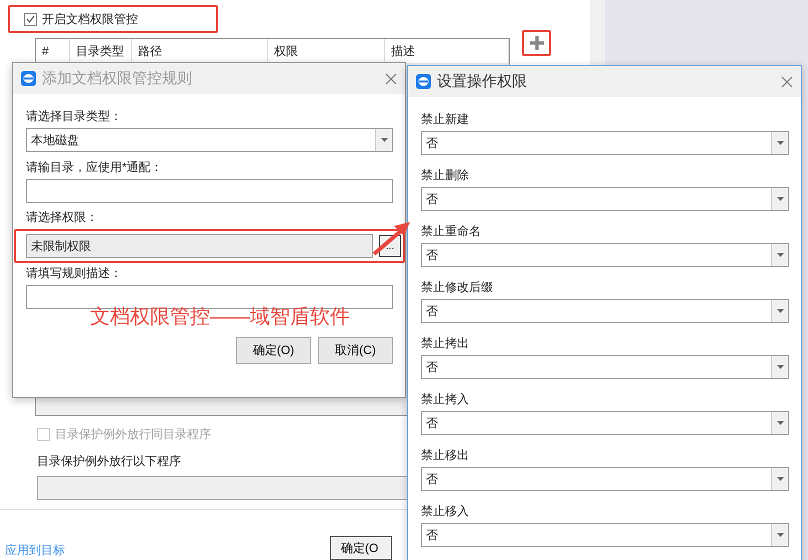 The image size is (808, 560). What do you see at coordinates (74, 116) in the screenshot?
I see `field-label: 请选择目录类型：` at bounding box center [74, 116].